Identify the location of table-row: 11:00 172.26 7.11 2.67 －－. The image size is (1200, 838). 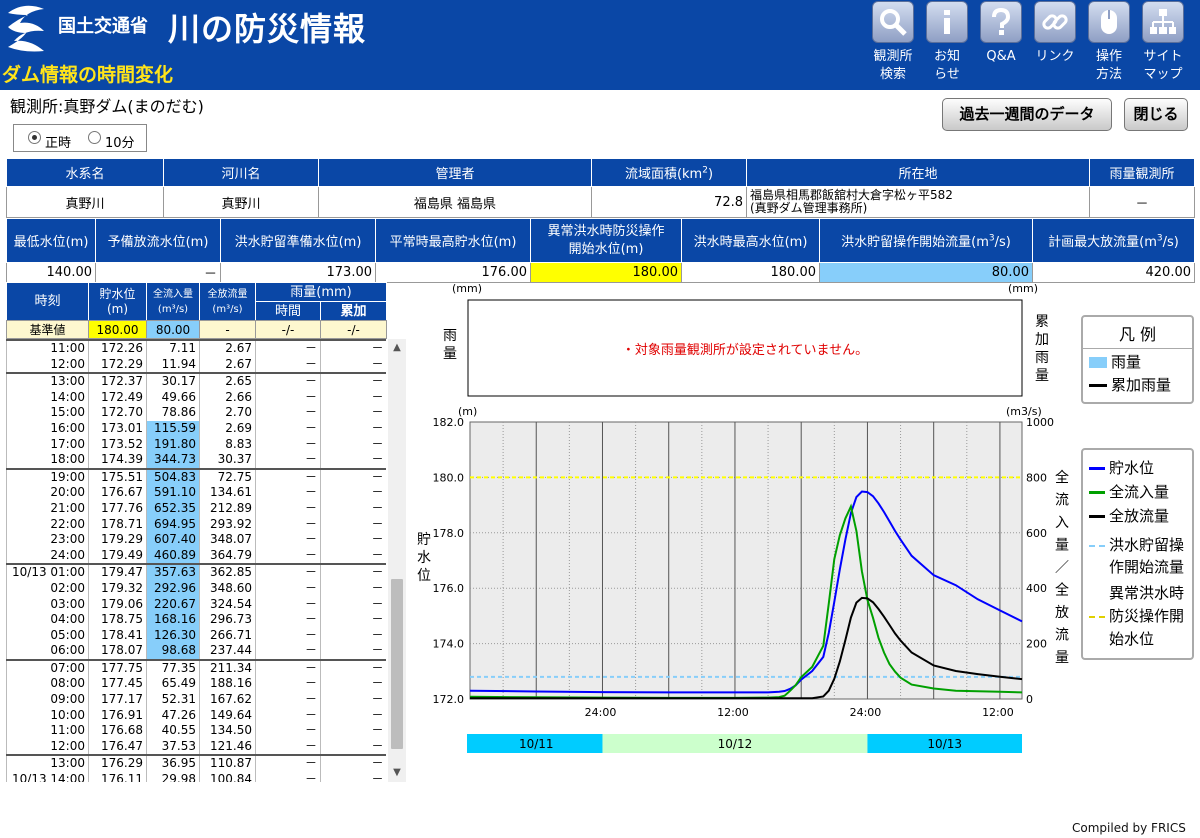
(196, 348).